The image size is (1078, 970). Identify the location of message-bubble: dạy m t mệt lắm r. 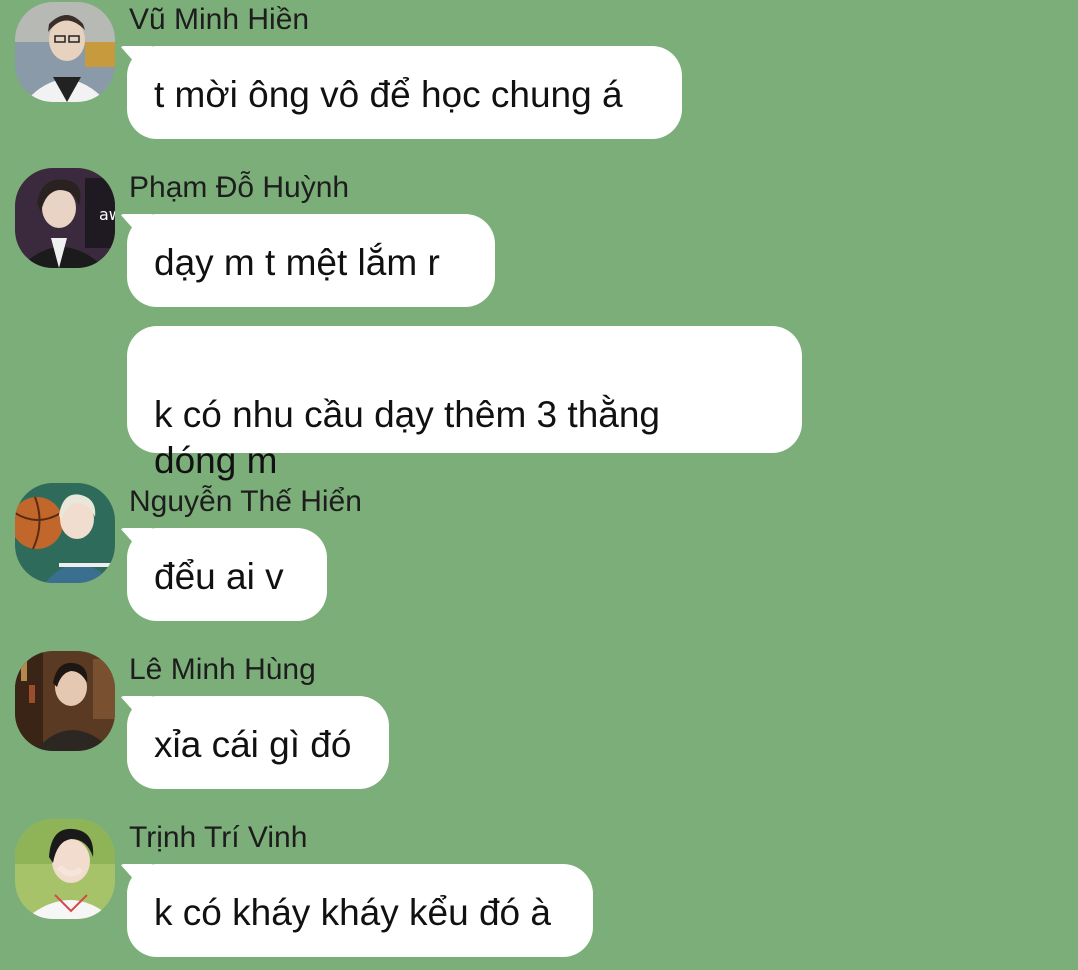
(311, 260).